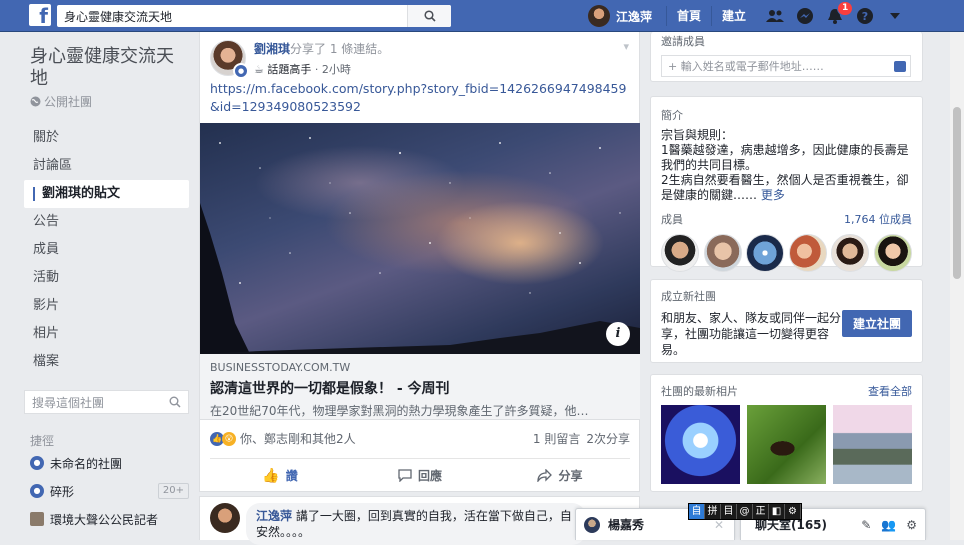 The image size is (964, 545). What do you see at coordinates (298, 438) in the screenshot?
I see `reactions-text: 你、鄭志剛和其他2人` at bounding box center [298, 438].